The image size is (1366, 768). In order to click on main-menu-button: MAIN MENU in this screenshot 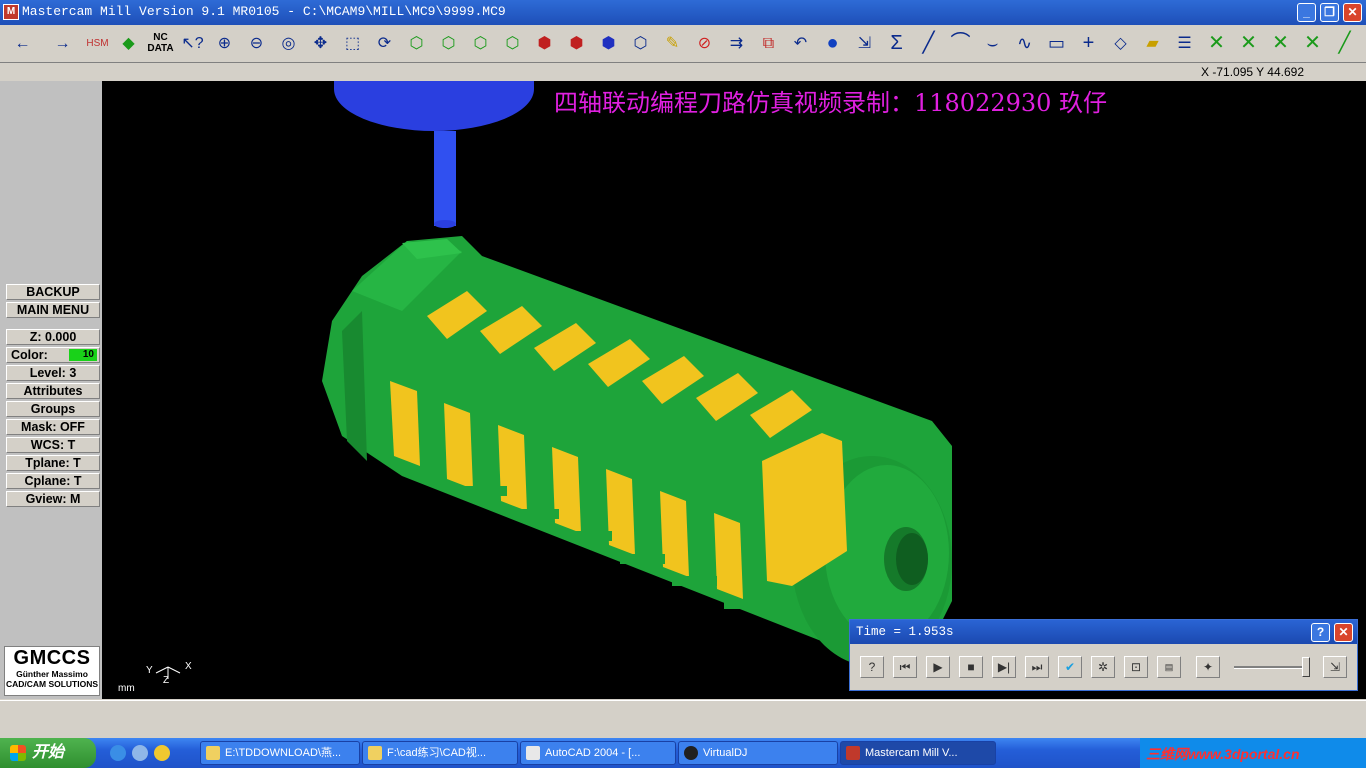, I will do `click(53, 310)`.